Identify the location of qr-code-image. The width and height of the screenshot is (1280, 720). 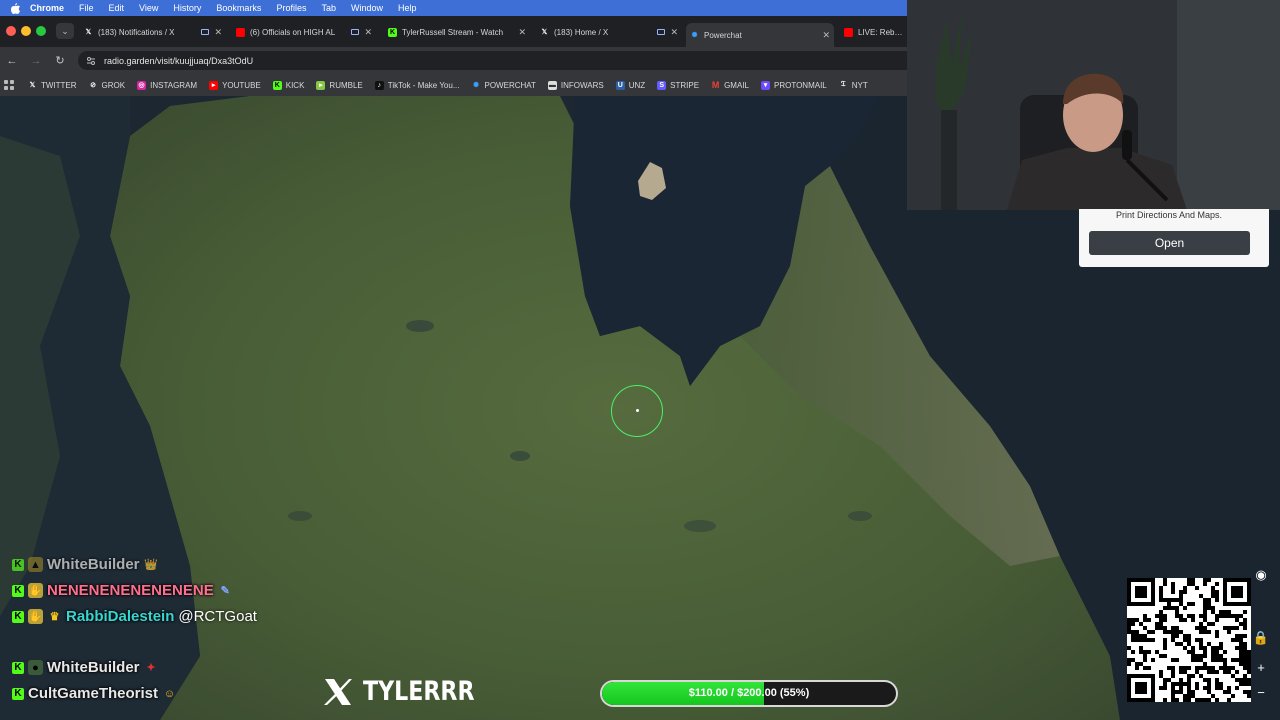
(1189, 640).